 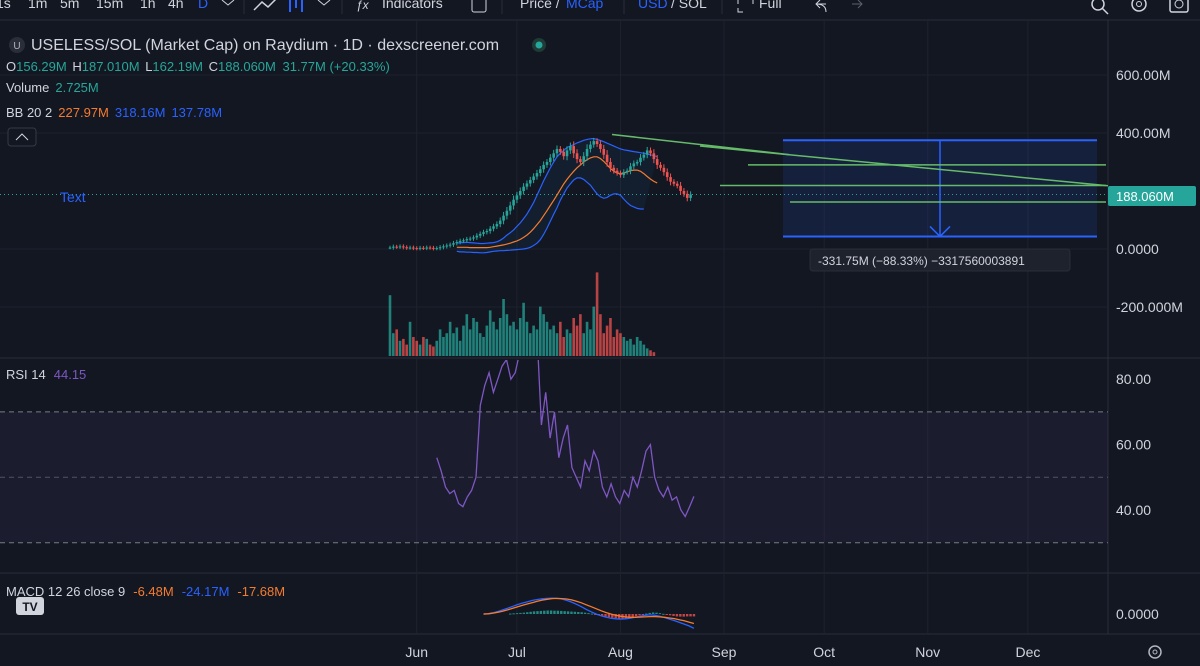 I want to click on redo-icon, so click(x=857, y=4).